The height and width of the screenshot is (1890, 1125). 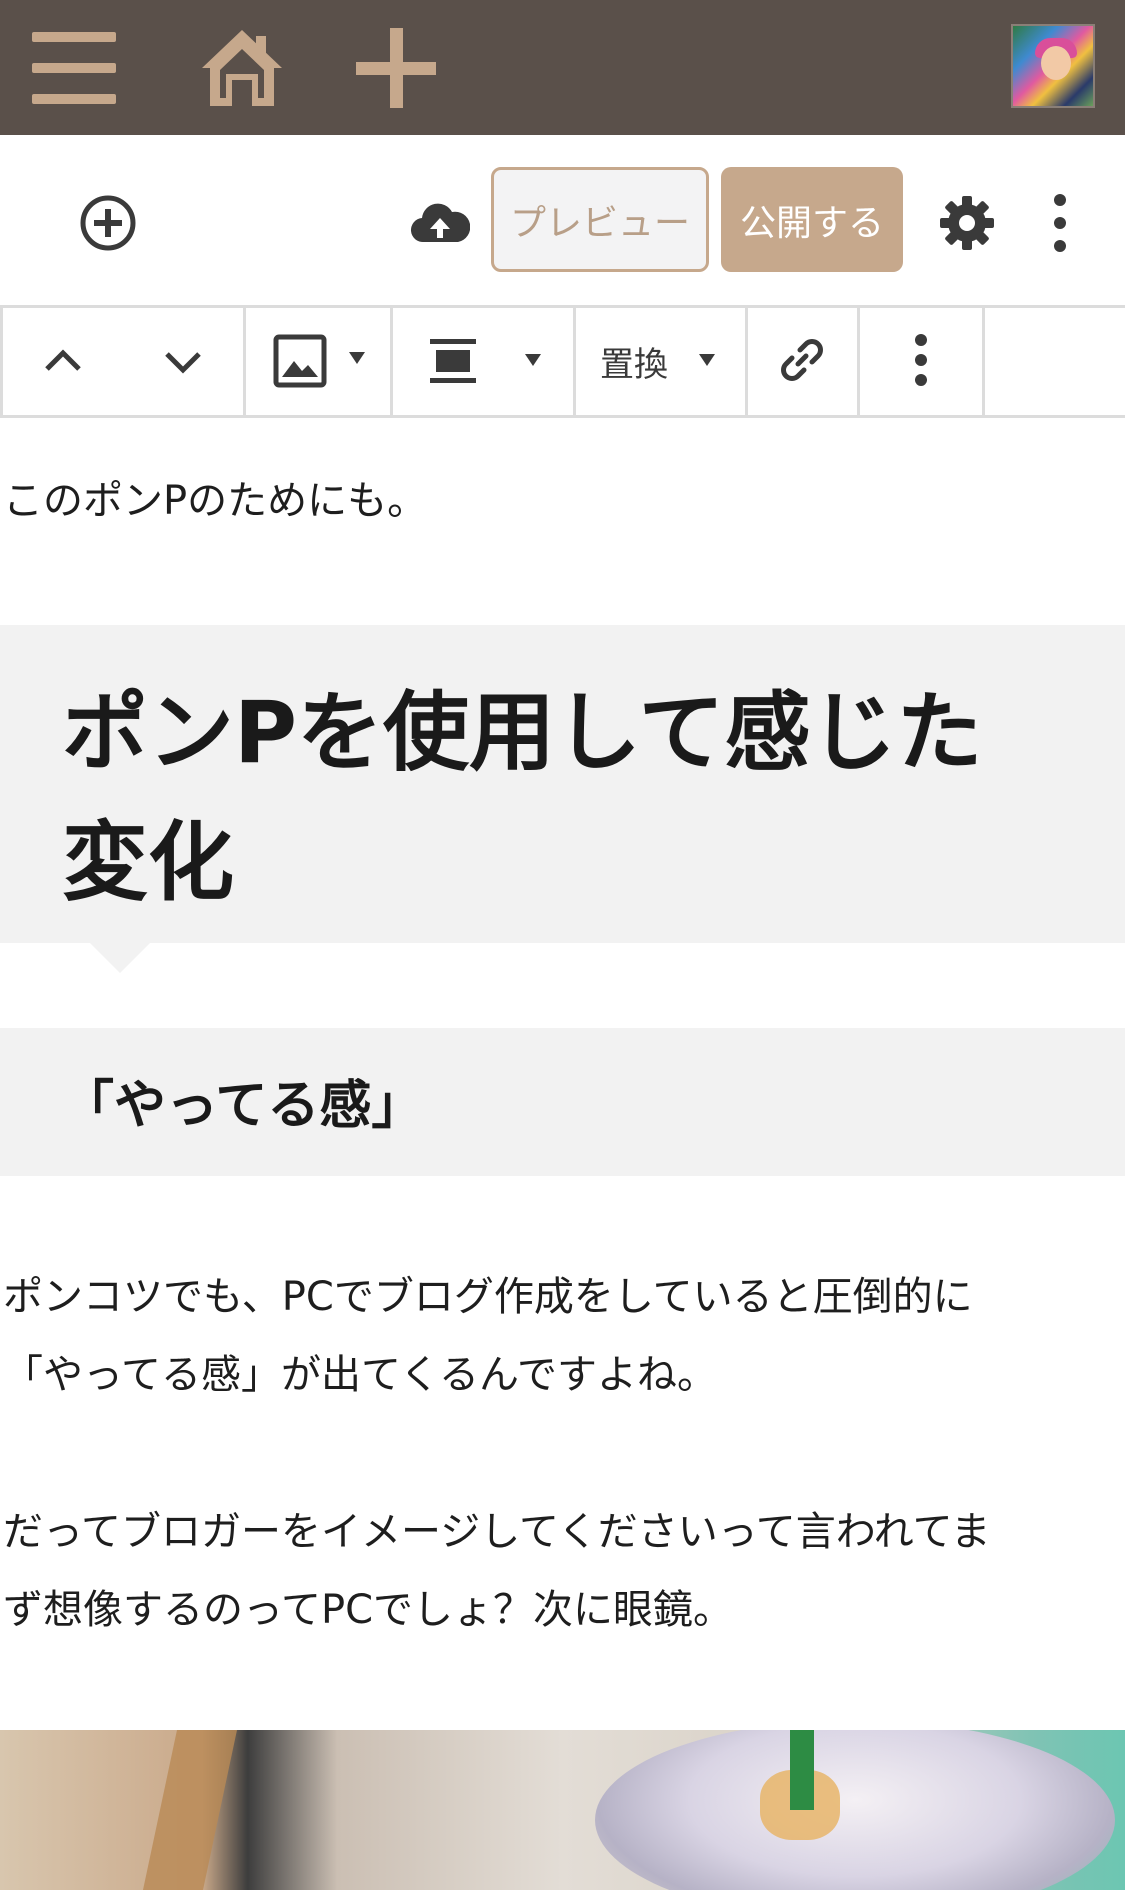 What do you see at coordinates (242, 68) in the screenshot?
I see `home-icon` at bounding box center [242, 68].